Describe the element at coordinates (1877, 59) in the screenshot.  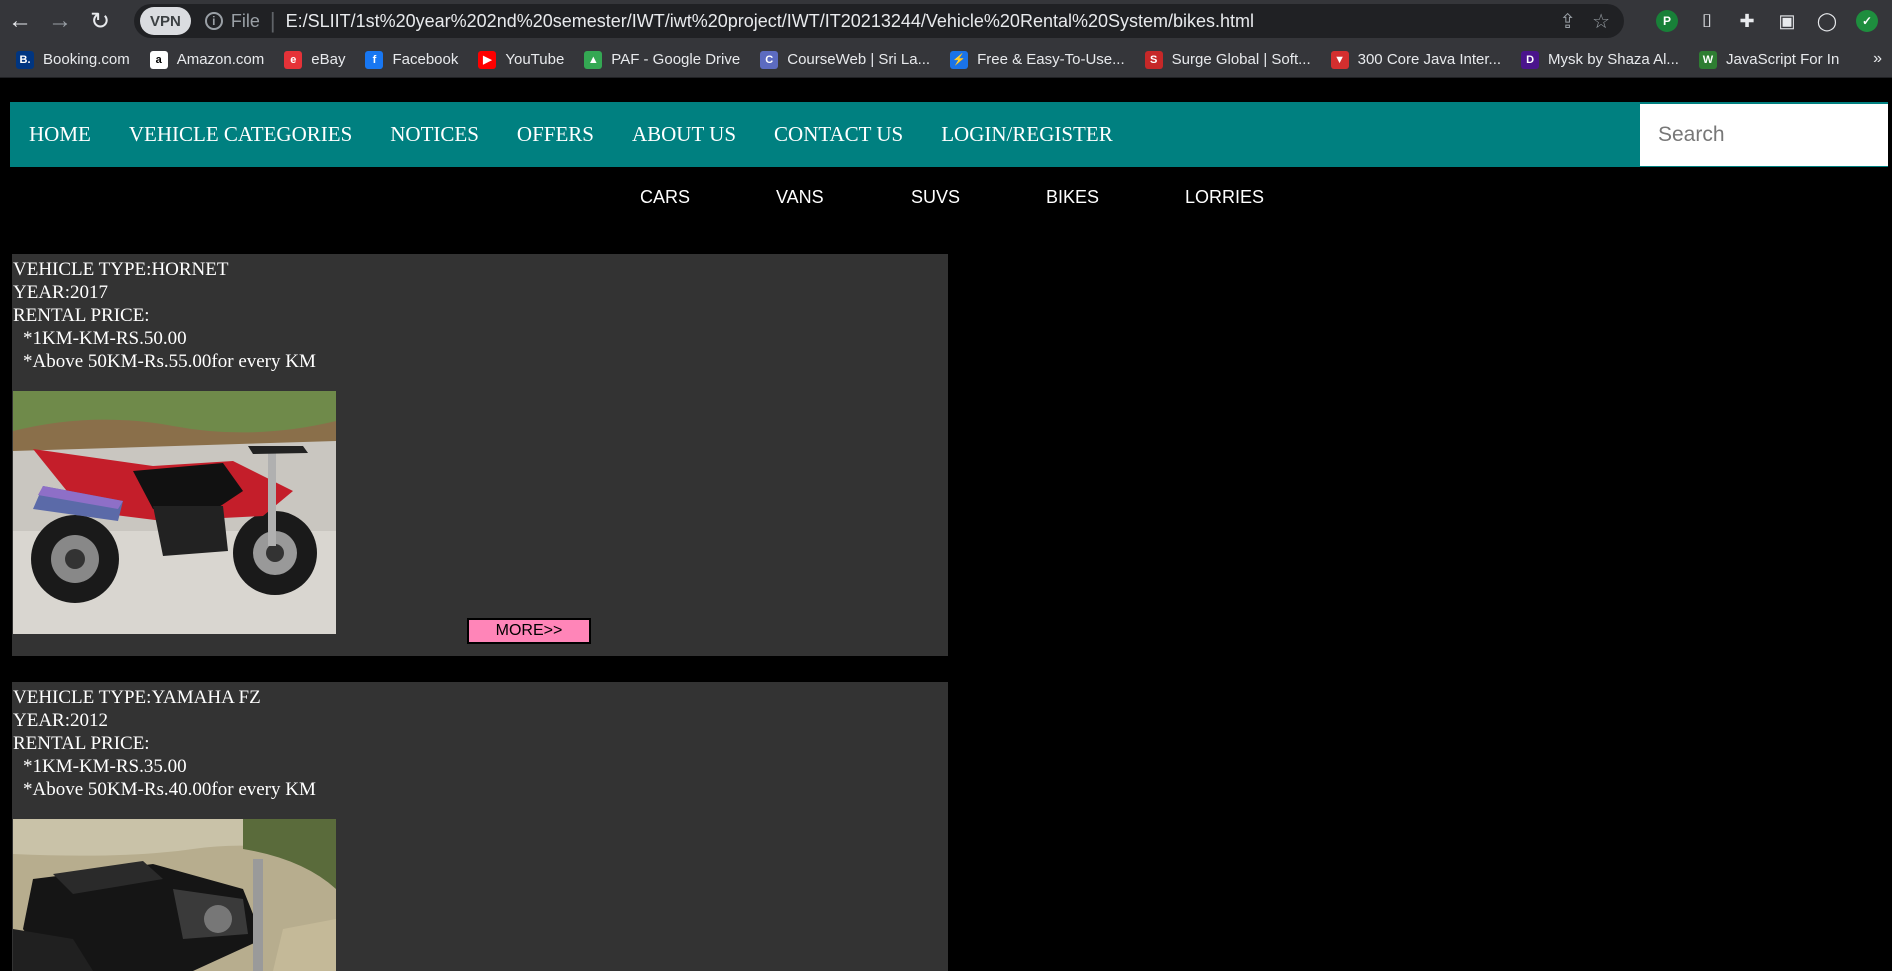
I see `bookmarks-overflow-icon: »` at that location.